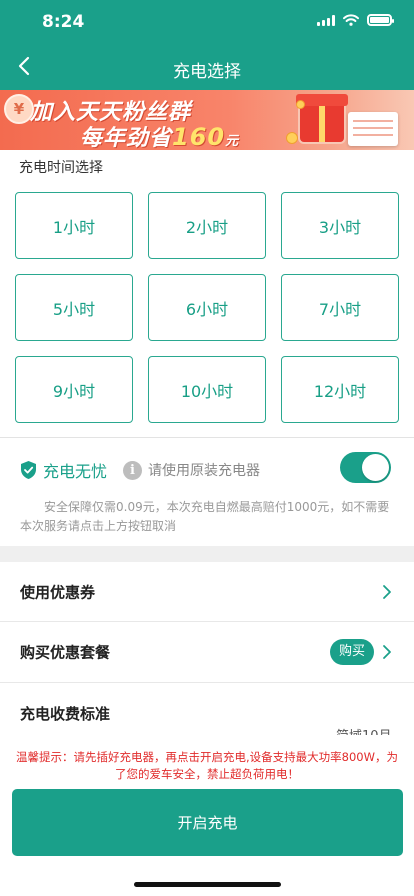 The image size is (414, 896). Describe the element at coordinates (58, 592) in the screenshot. I see `coupon-label: 使用优惠券` at that location.